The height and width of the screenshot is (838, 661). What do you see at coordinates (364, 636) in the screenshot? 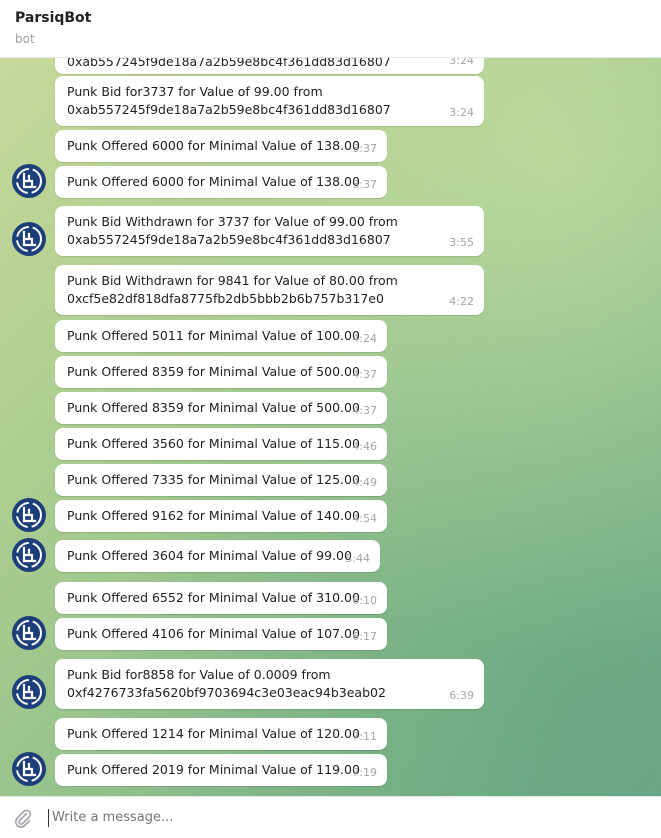
I see `message-time: 6:17` at bounding box center [364, 636].